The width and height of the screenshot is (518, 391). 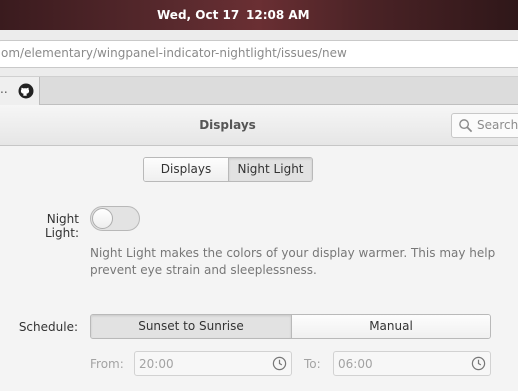 What do you see at coordinates (156, 364) in the screenshot?
I see `from-time-value: 20:00` at bounding box center [156, 364].